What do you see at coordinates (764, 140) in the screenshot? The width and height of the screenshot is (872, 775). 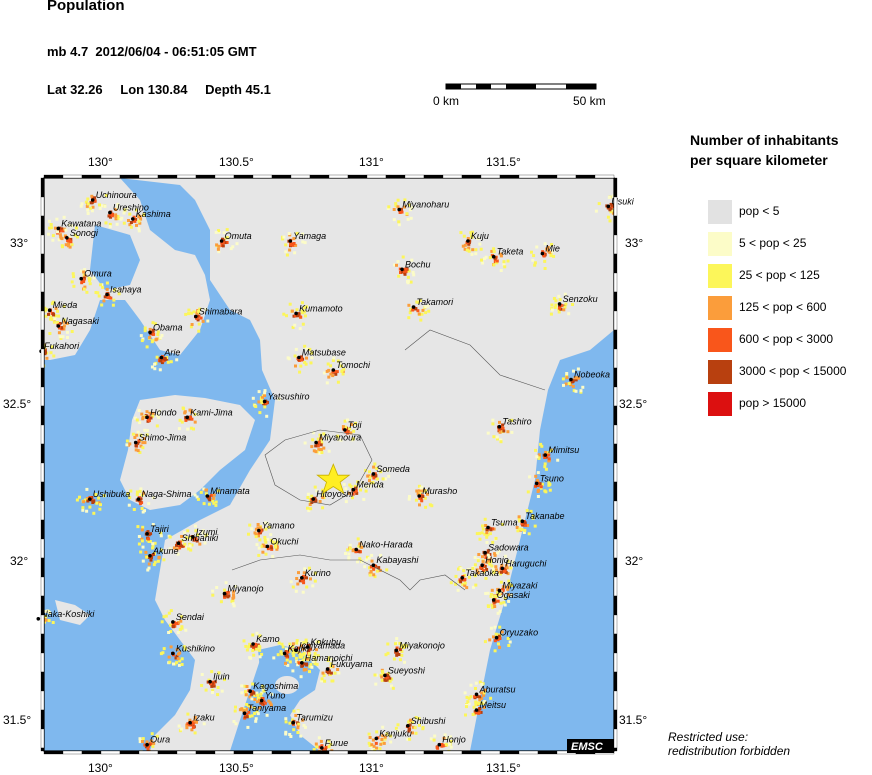 I see `legend-title-line1: Number of inhabitants` at bounding box center [764, 140].